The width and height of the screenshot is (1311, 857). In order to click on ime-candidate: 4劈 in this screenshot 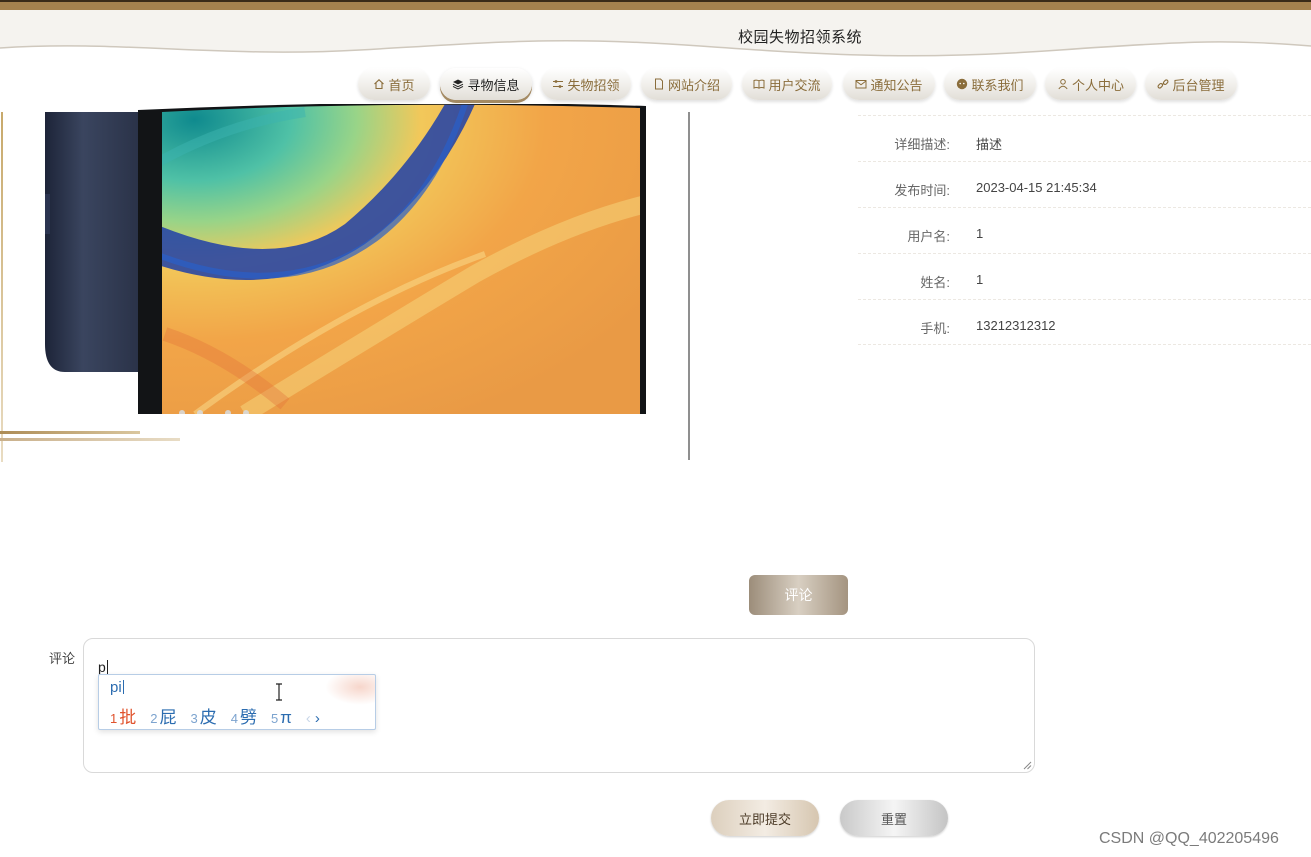, I will do `click(244, 715)`.